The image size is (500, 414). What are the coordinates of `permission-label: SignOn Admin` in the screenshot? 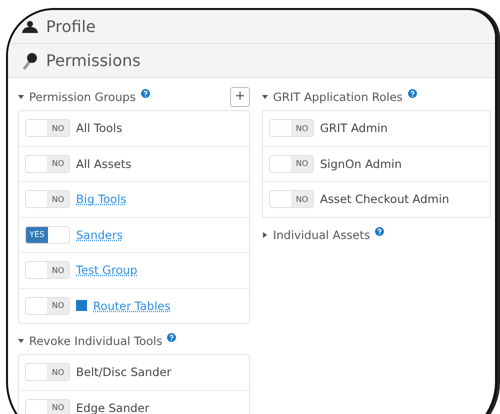 It's located at (361, 163).